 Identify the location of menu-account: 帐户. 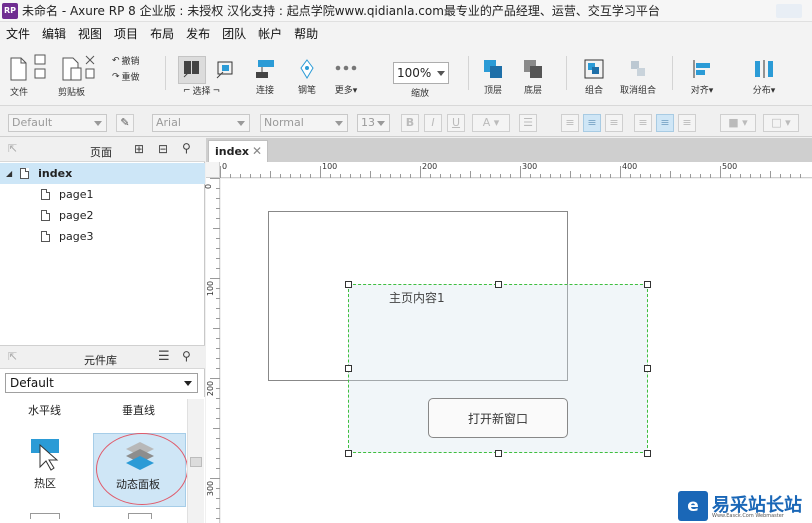
(270, 33).